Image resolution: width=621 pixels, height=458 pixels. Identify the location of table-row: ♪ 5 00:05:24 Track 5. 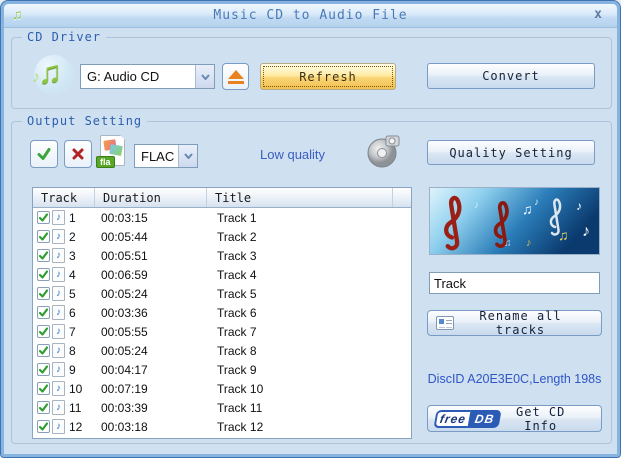
(222, 293).